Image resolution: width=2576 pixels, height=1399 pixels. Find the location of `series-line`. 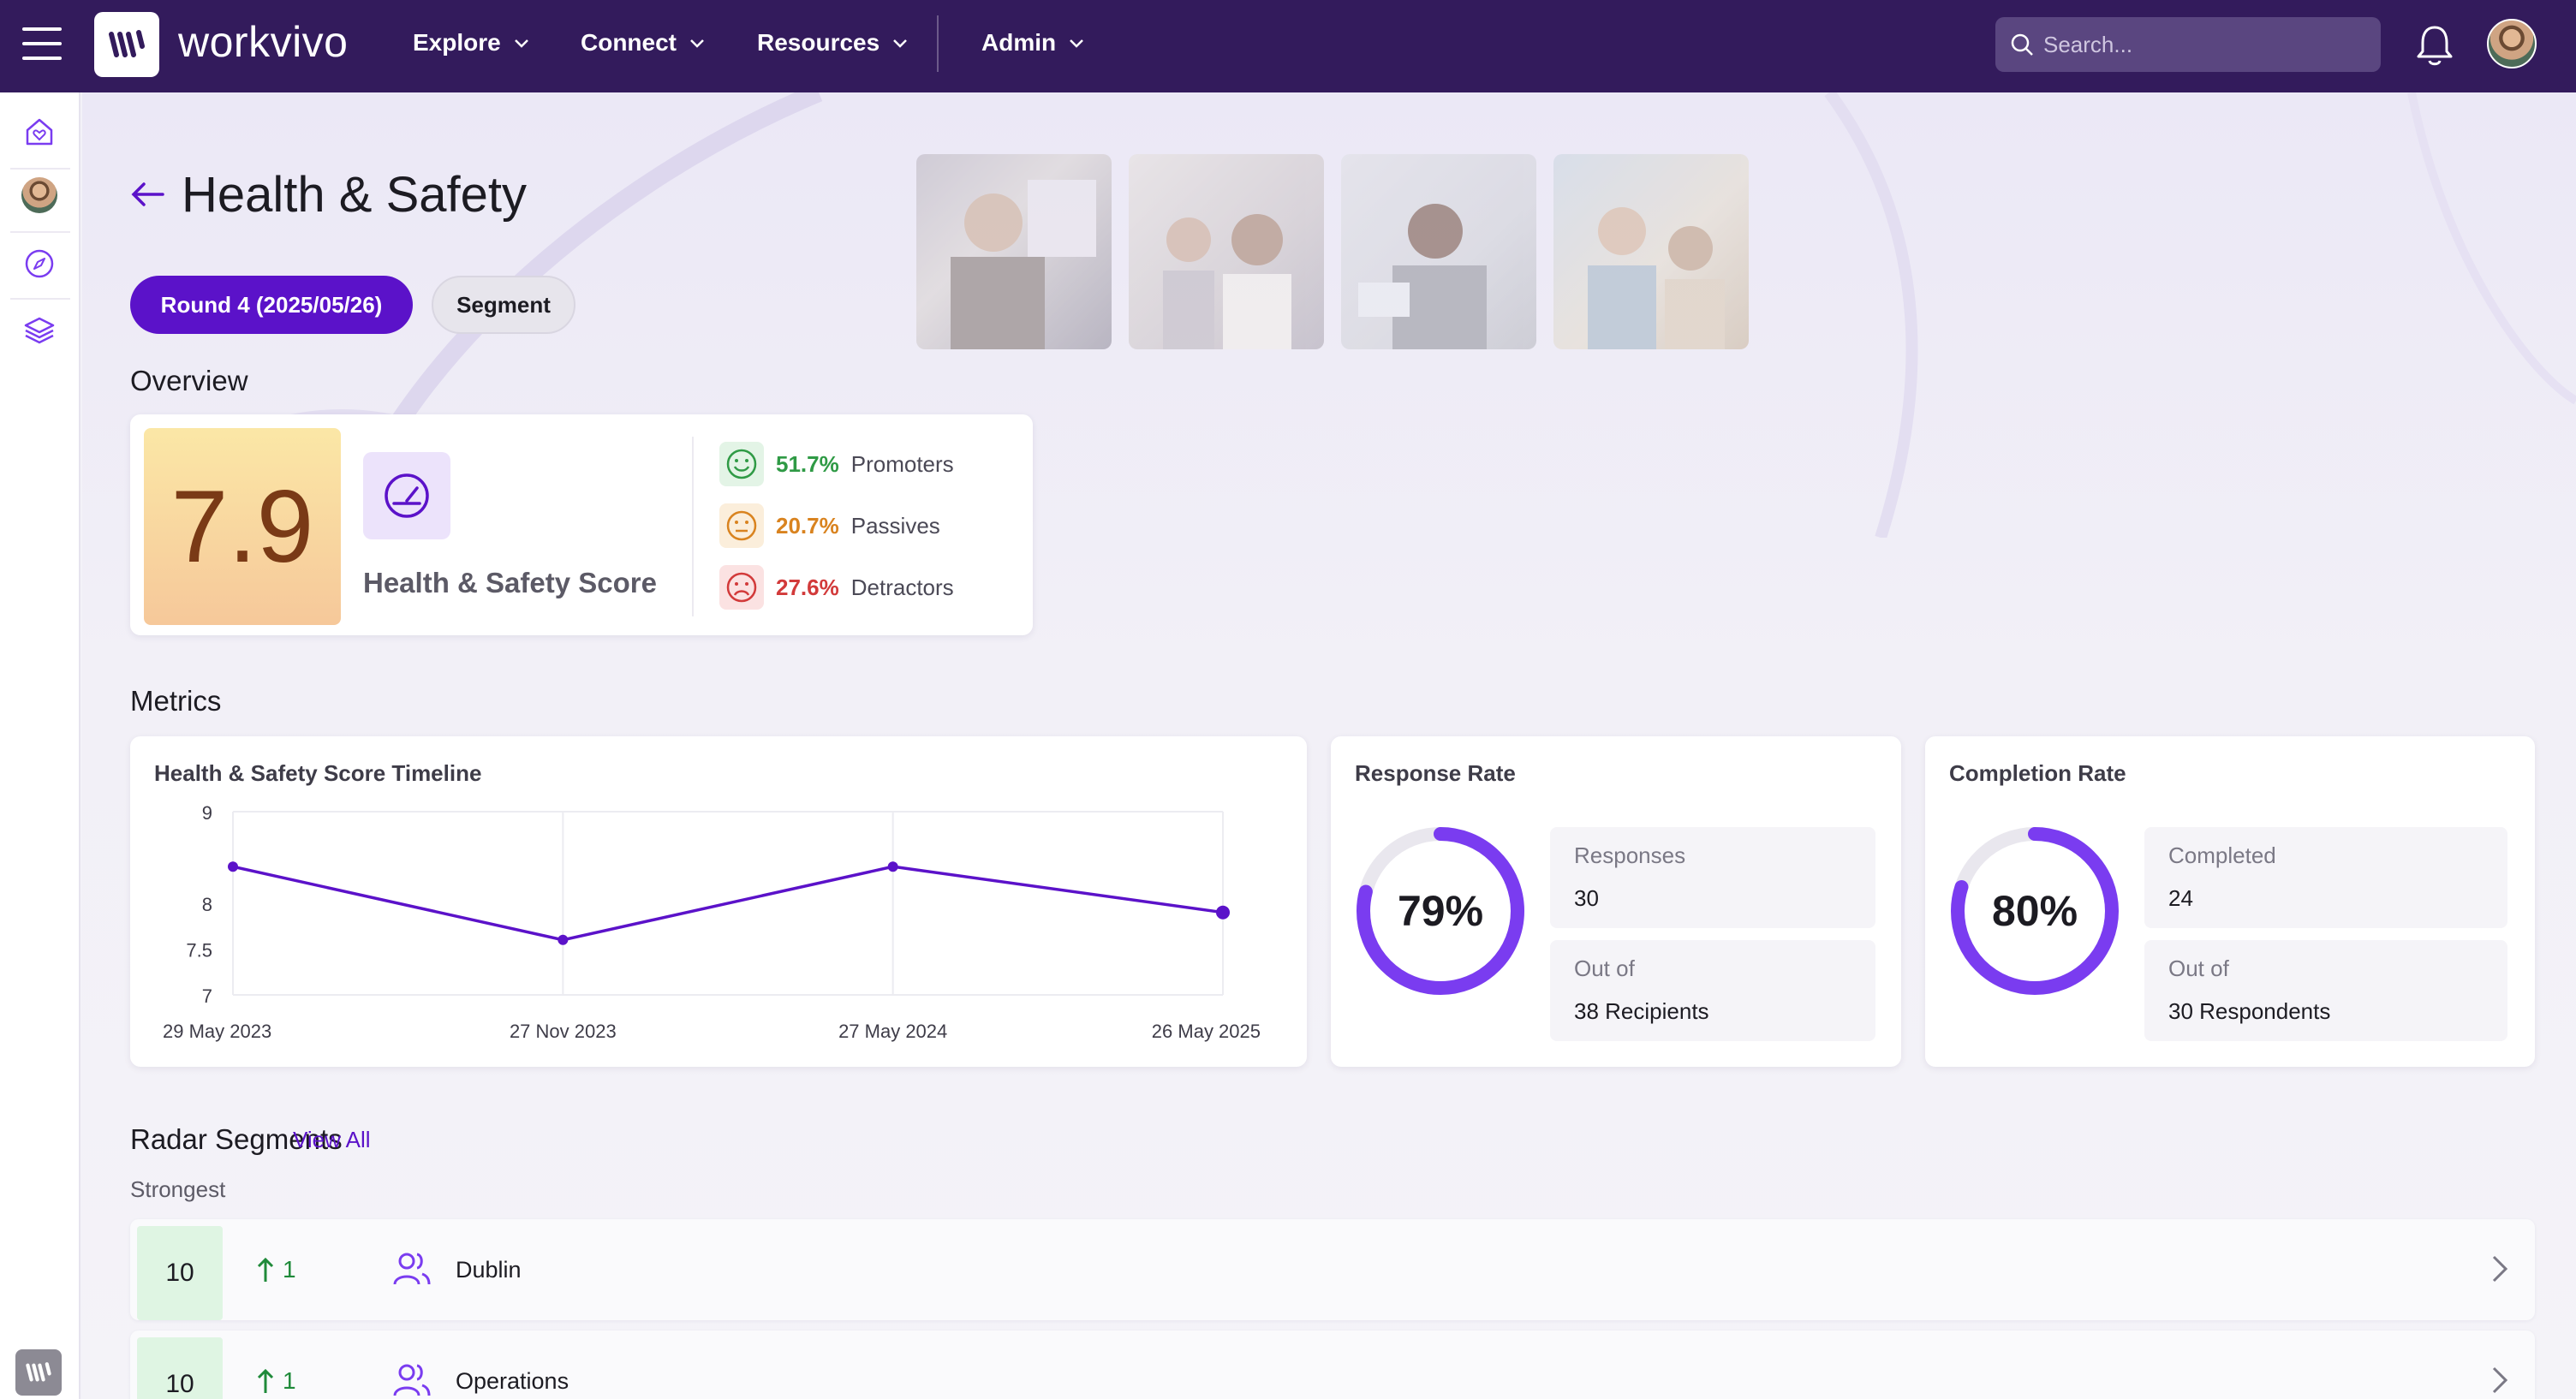

series-line is located at coordinates (728, 903).